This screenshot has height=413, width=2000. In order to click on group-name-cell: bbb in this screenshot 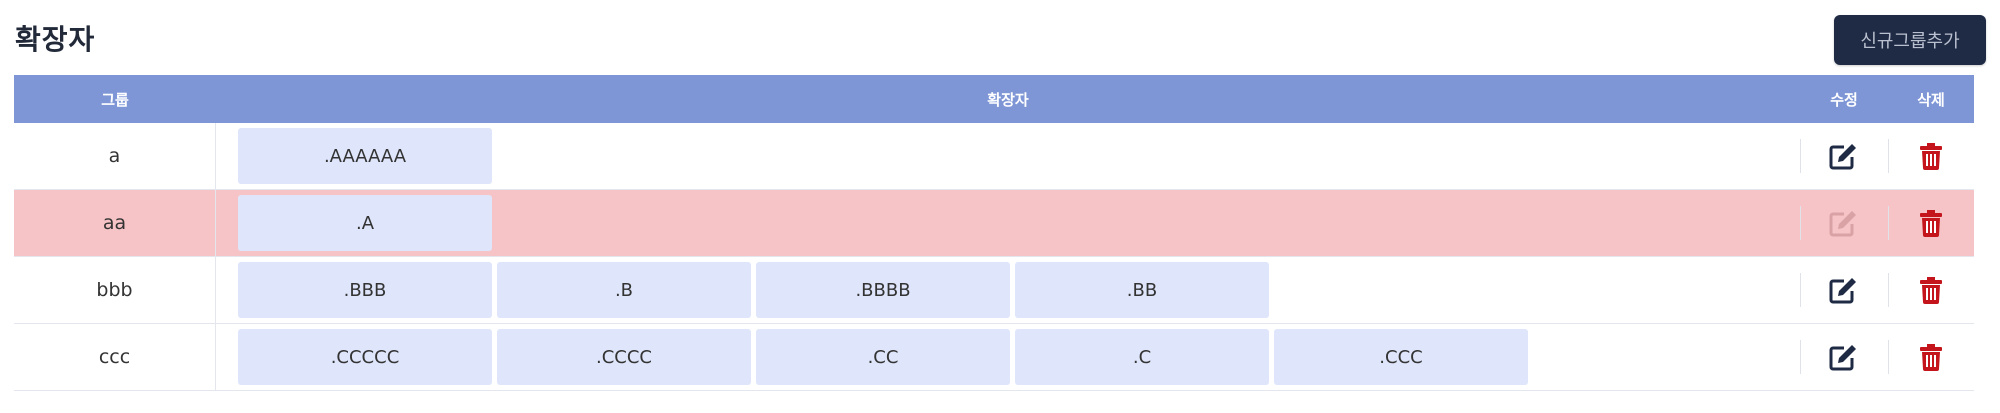, I will do `click(115, 290)`.